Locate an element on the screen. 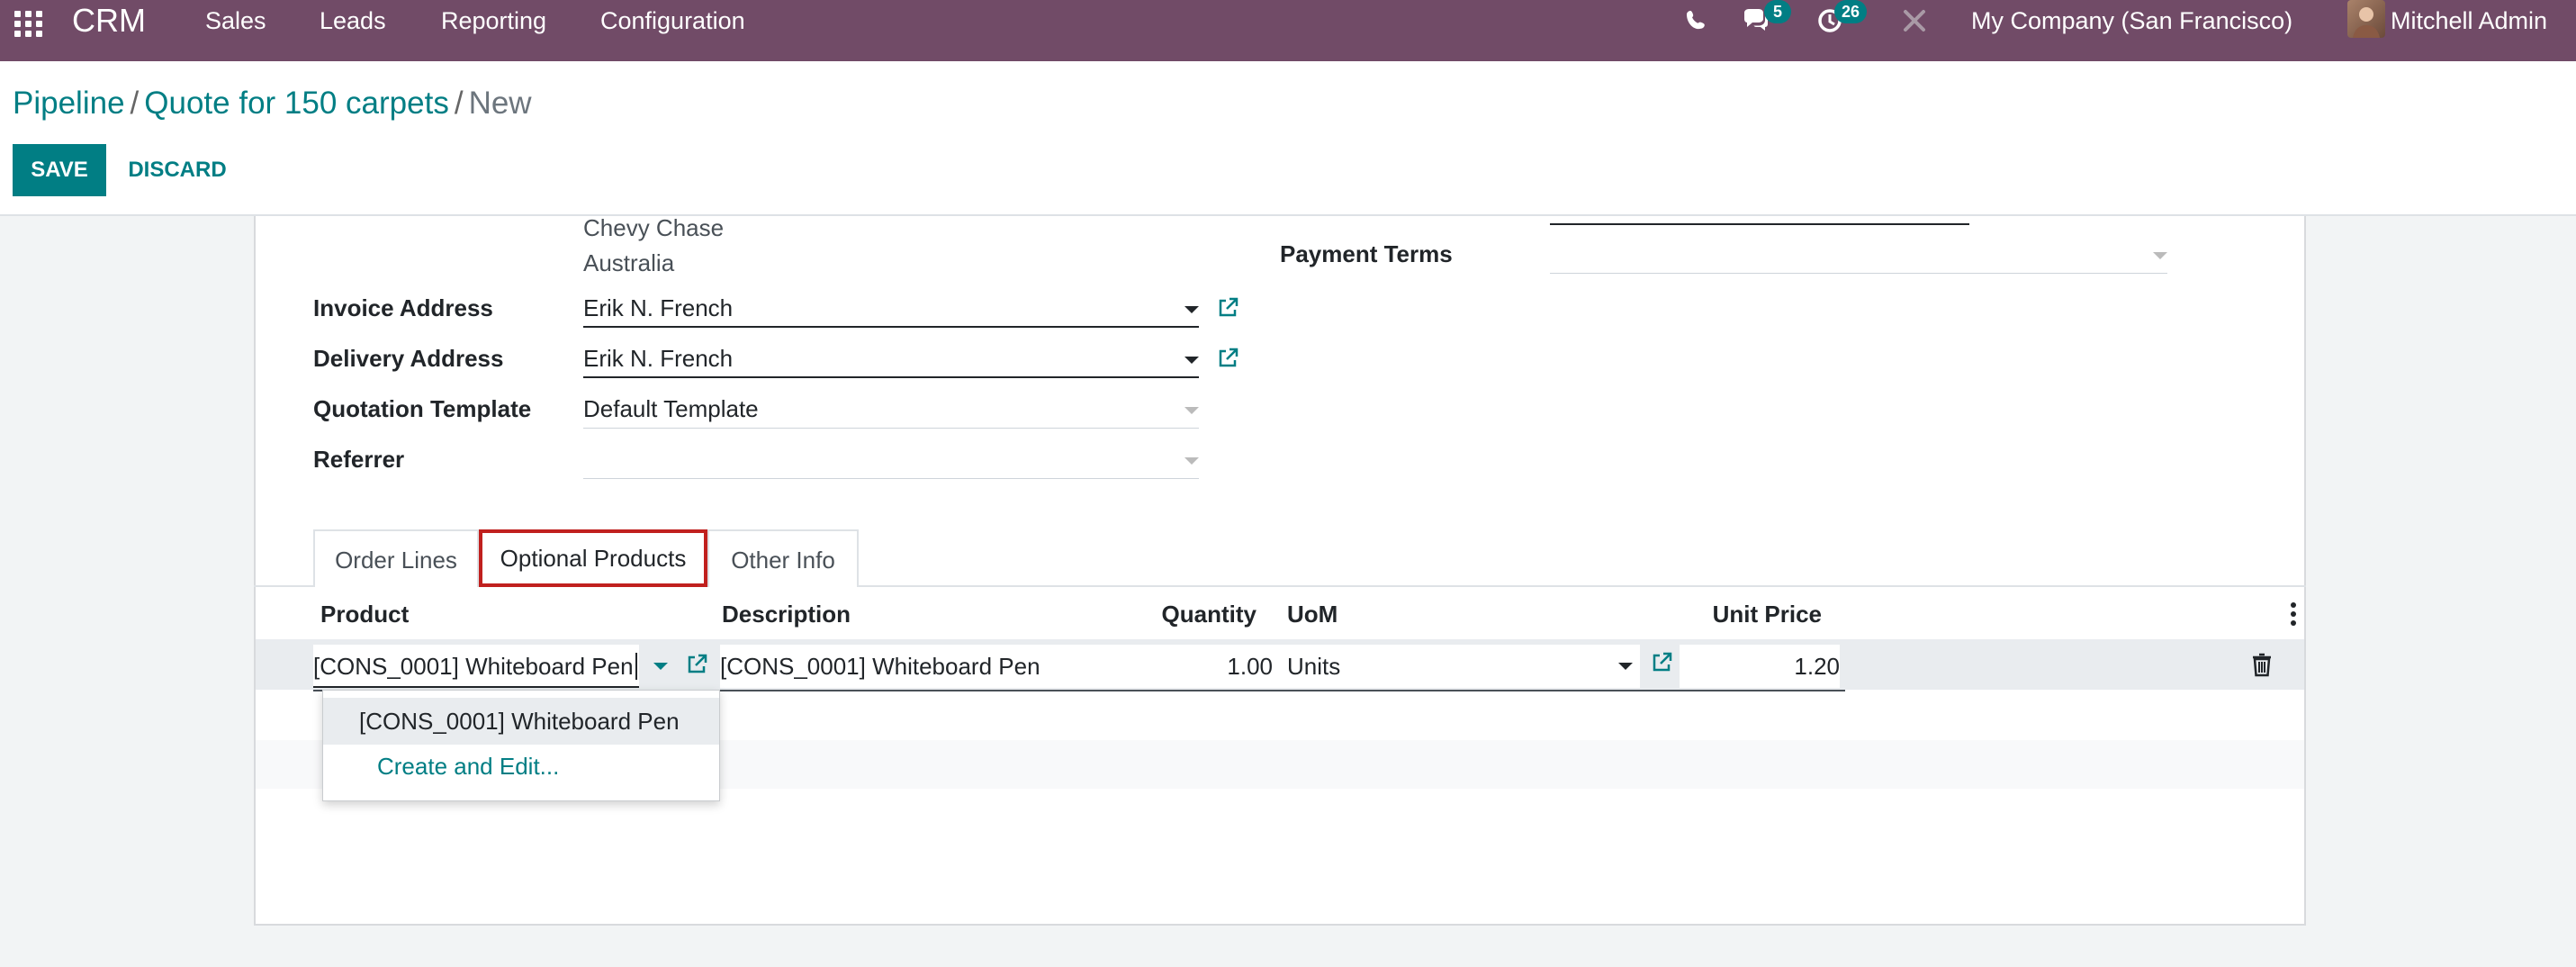  discard-button: DISCARD is located at coordinates (177, 170).